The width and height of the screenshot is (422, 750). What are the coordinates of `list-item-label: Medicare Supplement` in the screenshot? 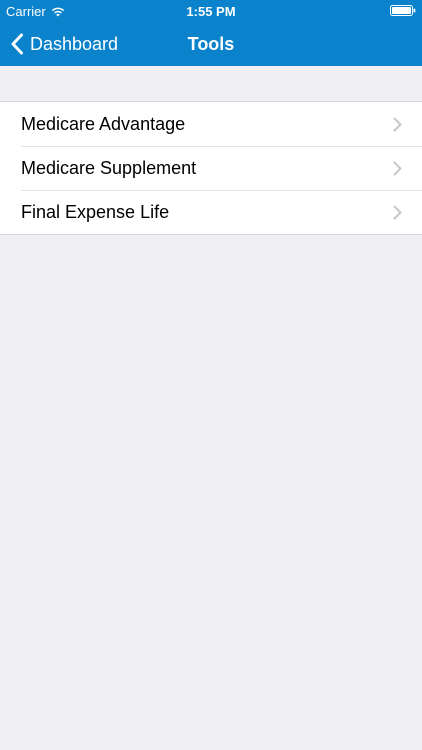 It's located at (109, 167).